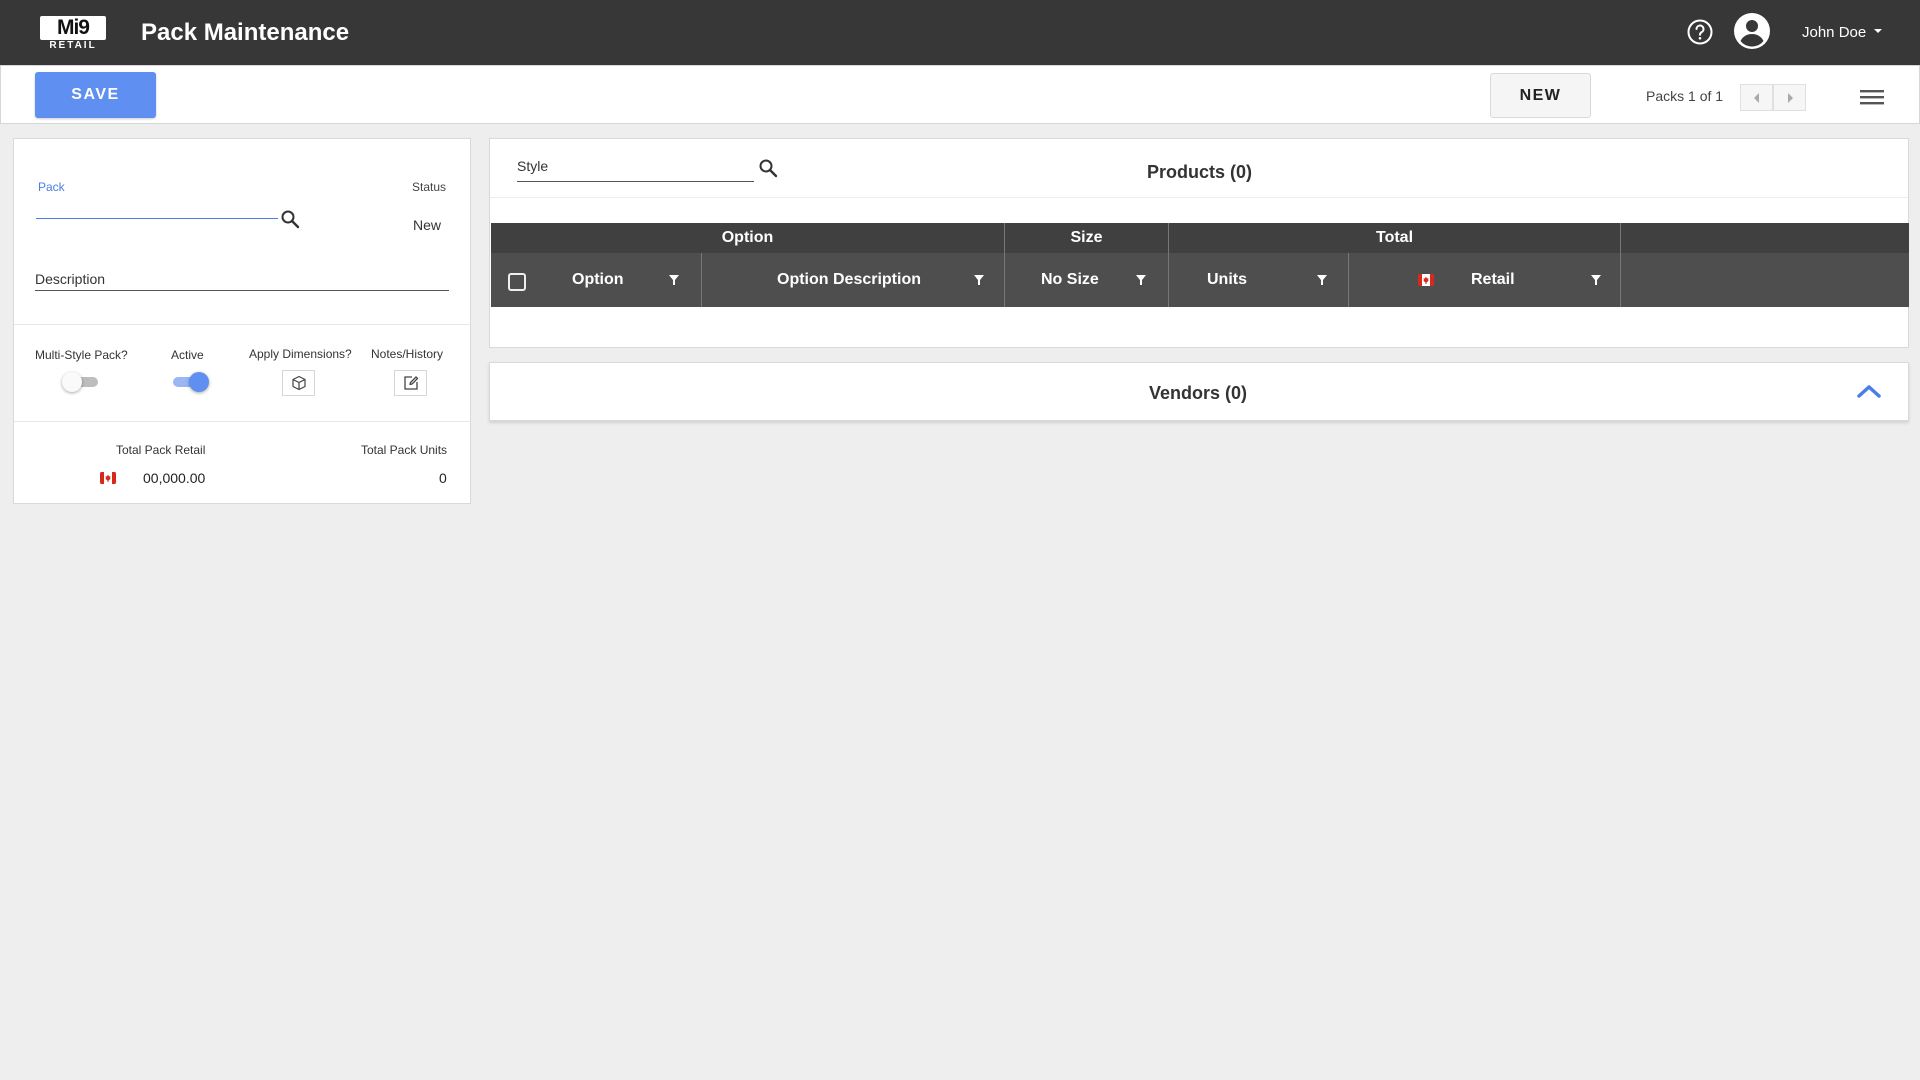  I want to click on previous-pack-button, so click(1756, 97).